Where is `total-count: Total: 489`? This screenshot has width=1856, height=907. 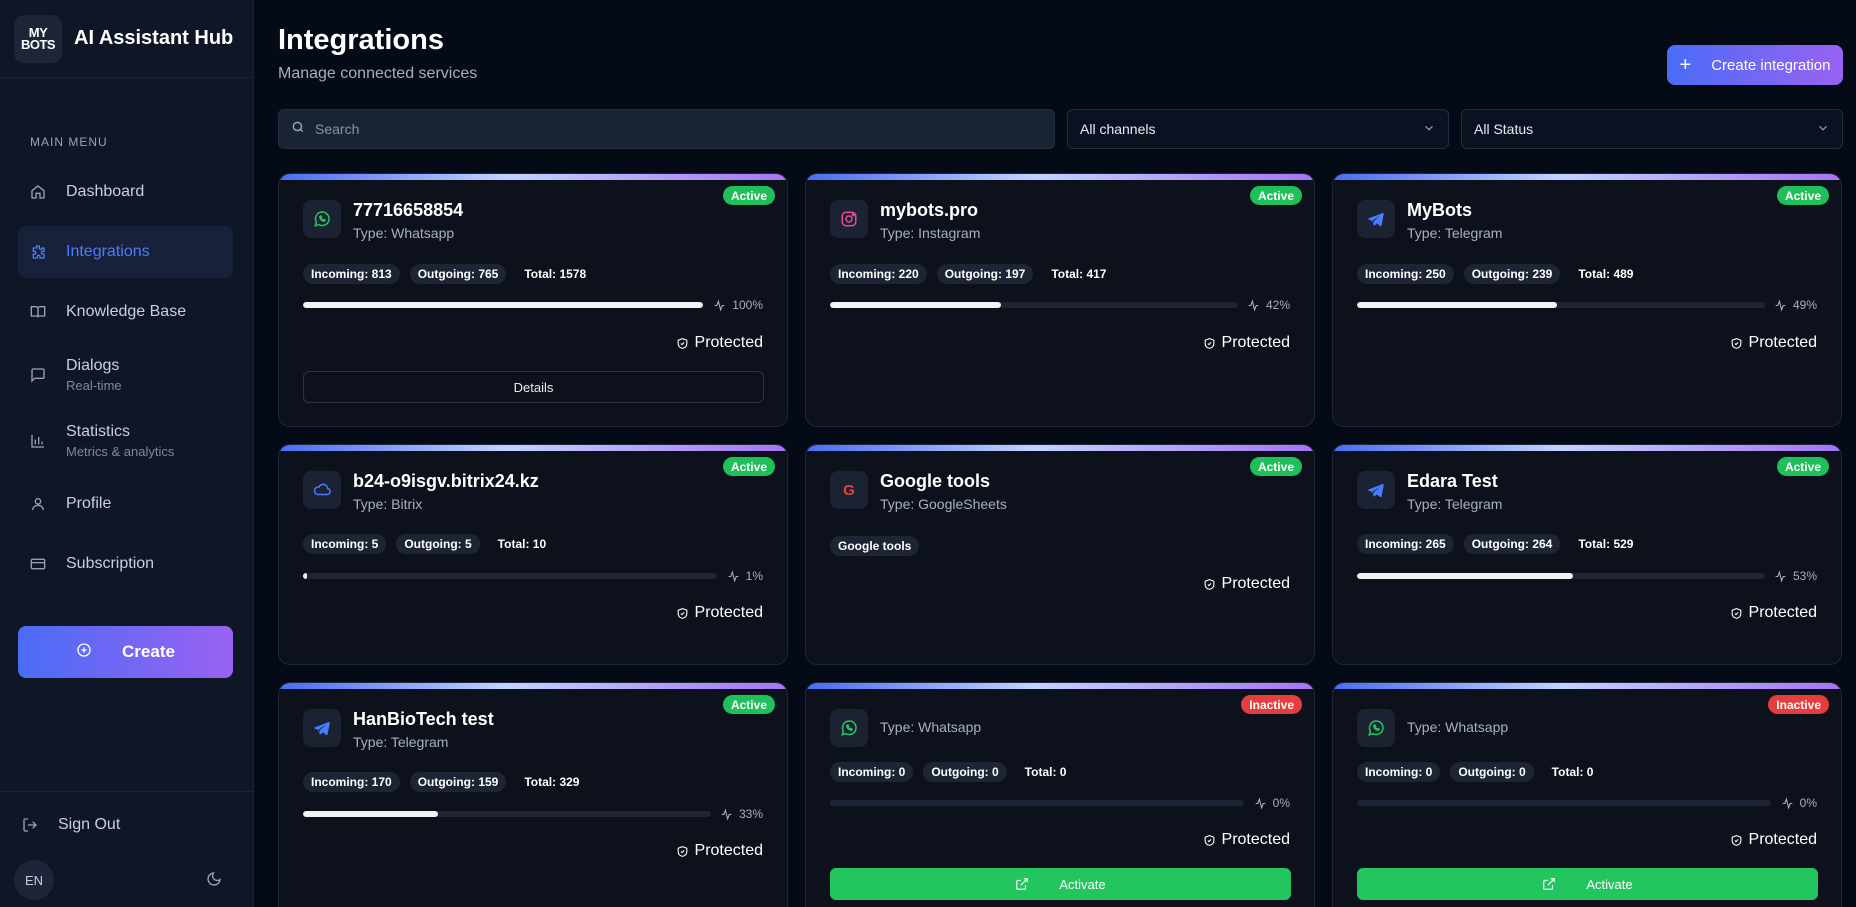
total-count: Total: 489 is located at coordinates (1606, 274).